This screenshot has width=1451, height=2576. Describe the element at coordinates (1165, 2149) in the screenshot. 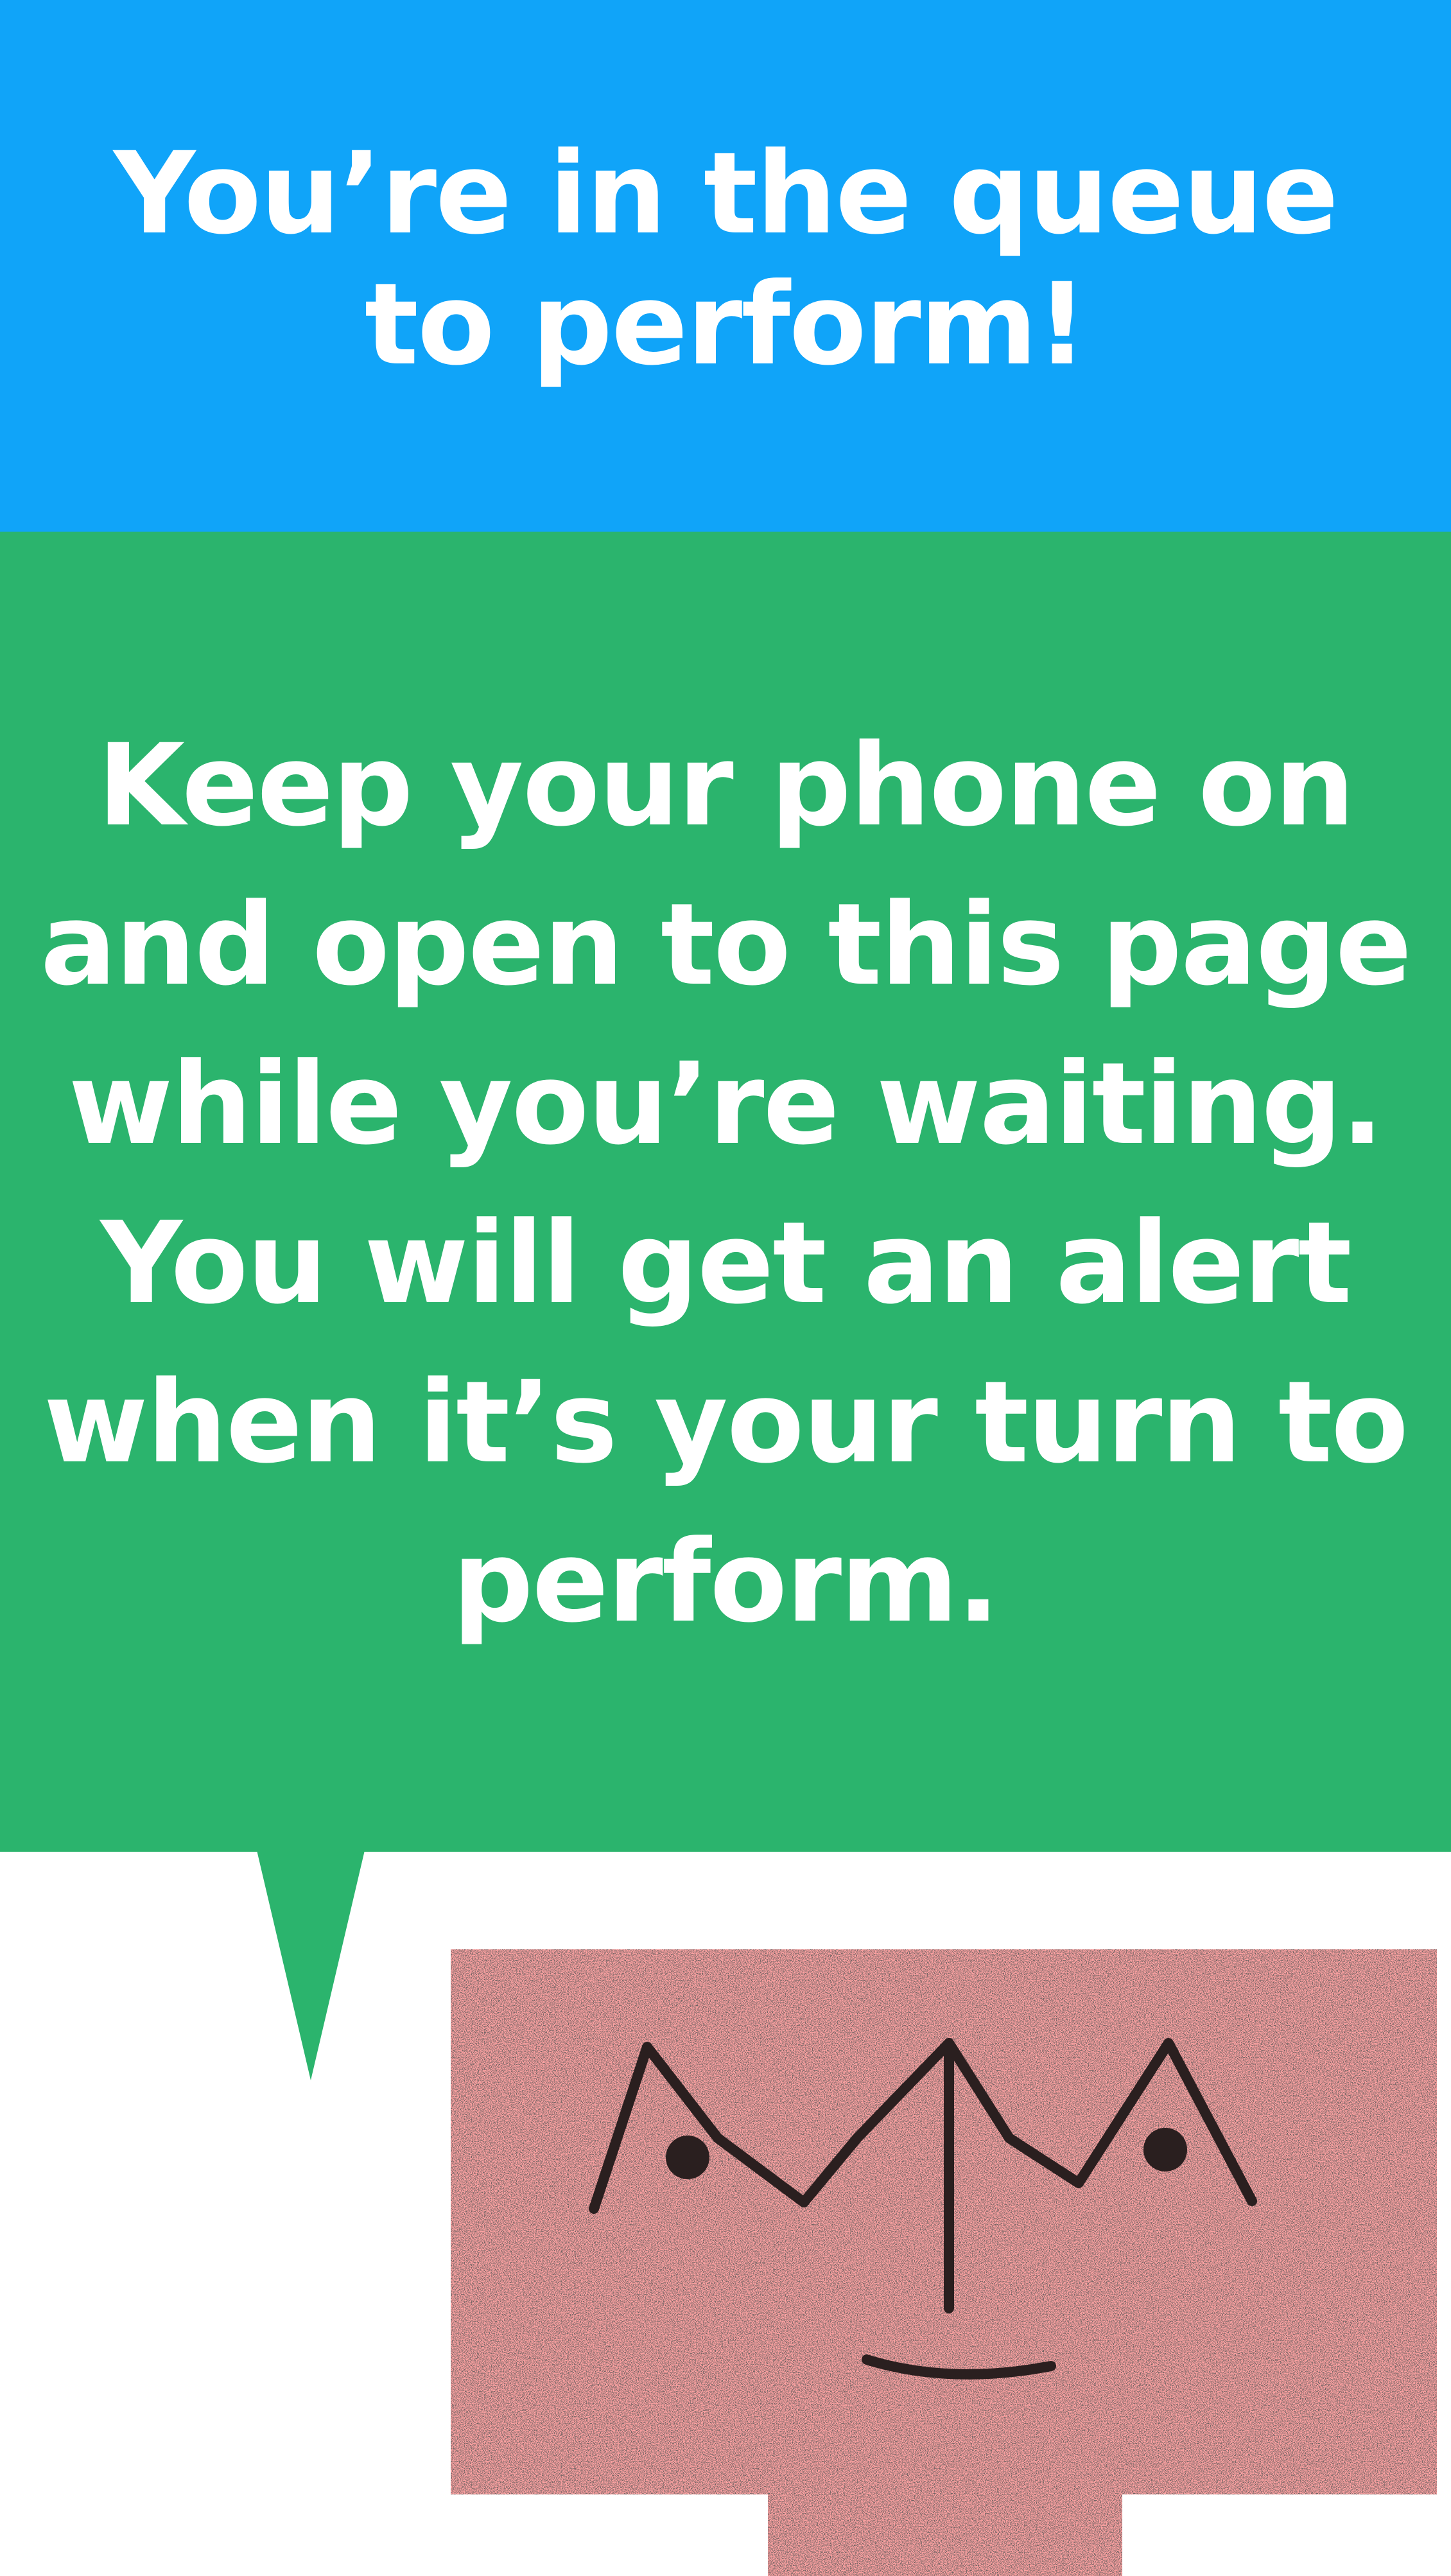

I see `avatar-right-eye` at that location.